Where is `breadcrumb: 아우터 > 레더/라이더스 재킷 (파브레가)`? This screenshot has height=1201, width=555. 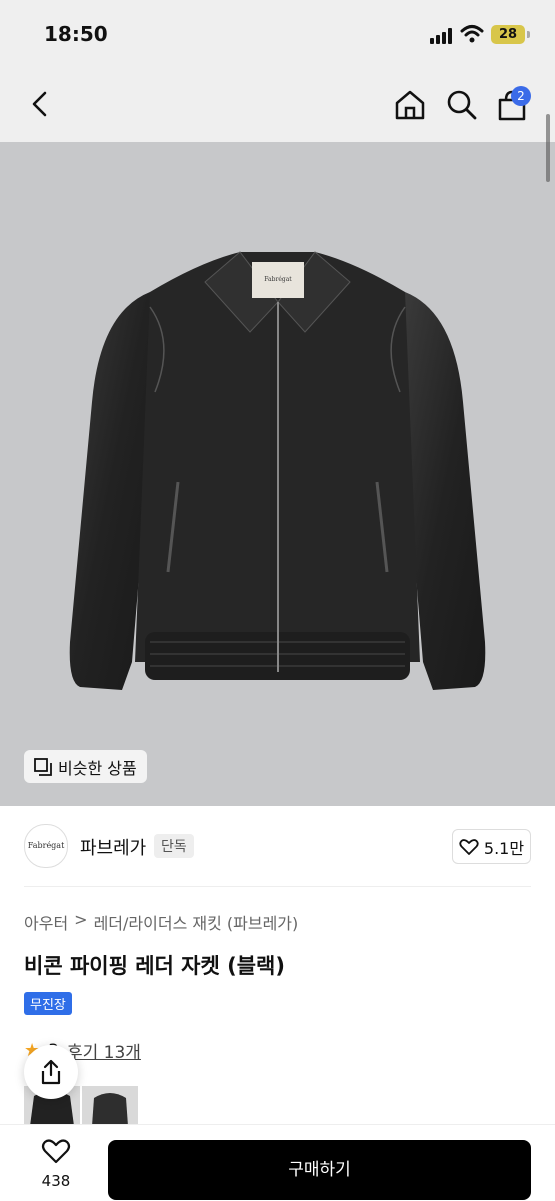 breadcrumb: 아우터 > 레더/라이더스 재킷 (파브레가) is located at coordinates (161, 922).